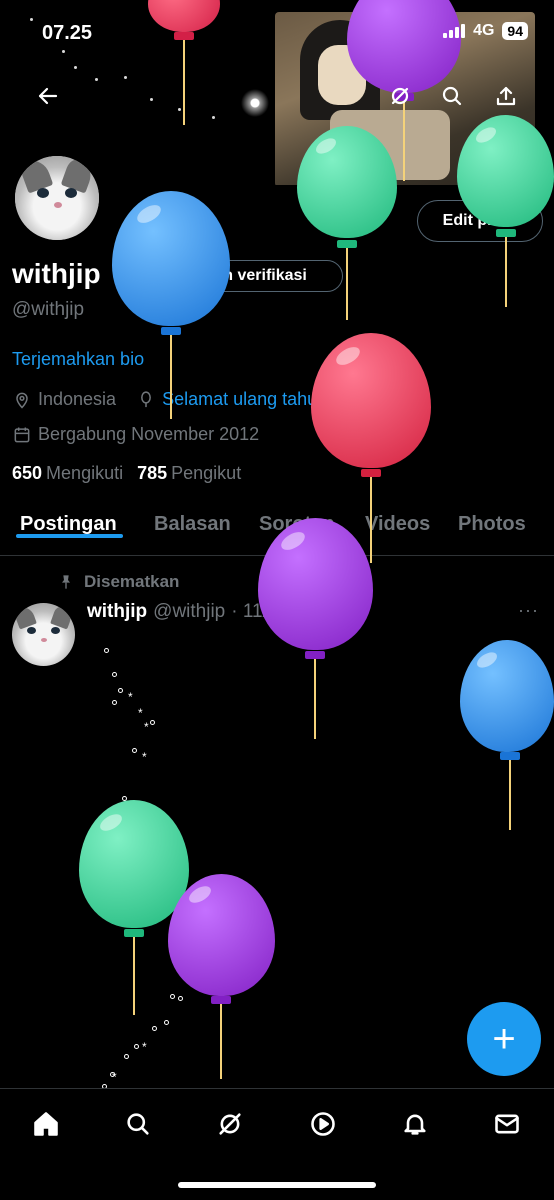 The width and height of the screenshot is (554, 1200). Describe the element at coordinates (56, 273) in the screenshot. I see `profile-name: withjip` at that location.